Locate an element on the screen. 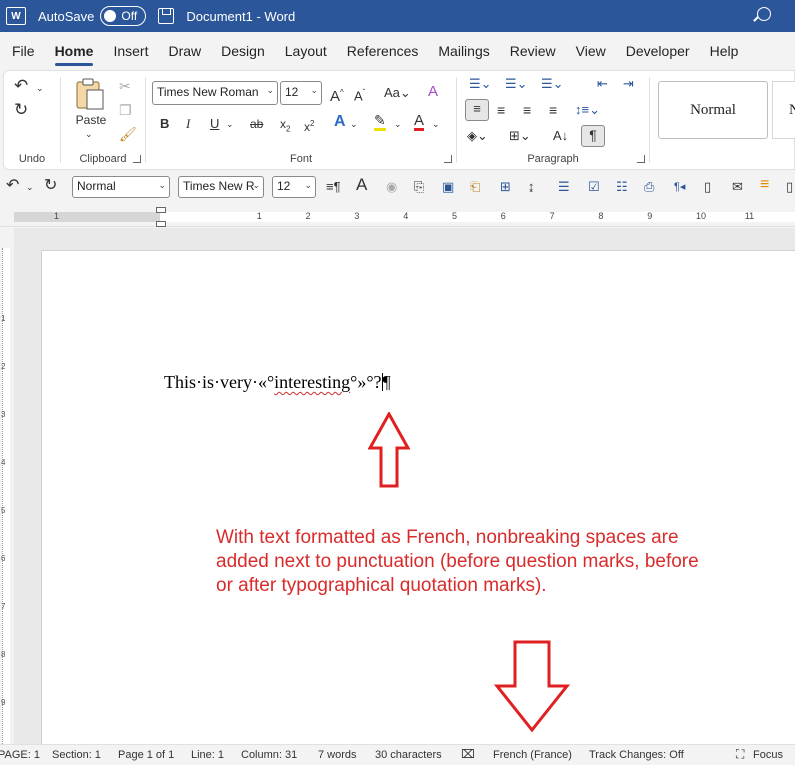 This screenshot has height=765, width=795. tab-developer: Developer is located at coordinates (658, 51).